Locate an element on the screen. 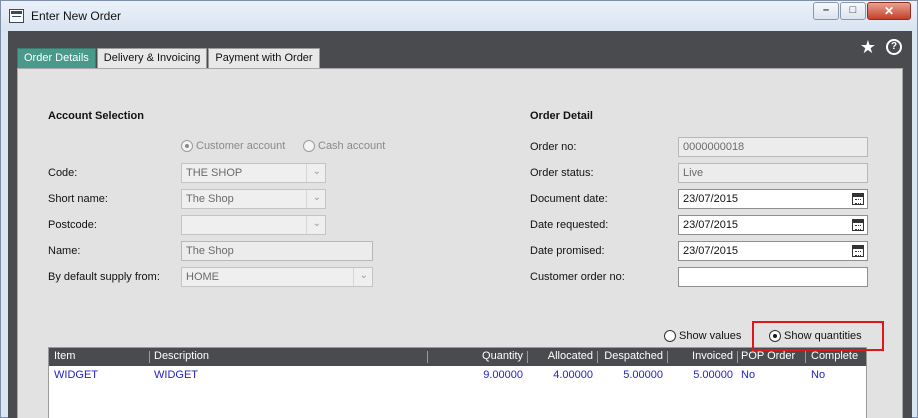 This screenshot has width=918, height=418. customer-account-radio: Customer account is located at coordinates (233, 146).